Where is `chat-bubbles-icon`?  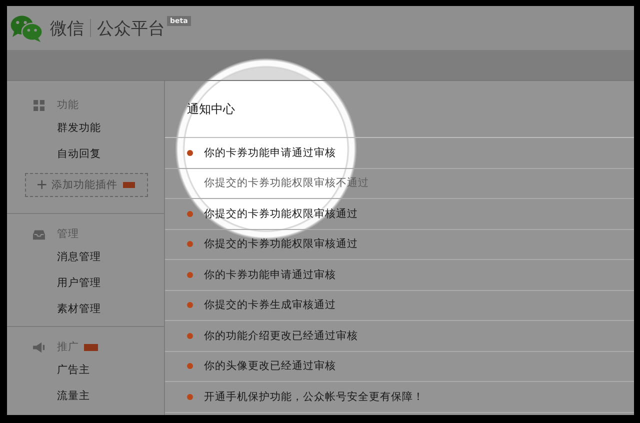 chat-bubbles-icon is located at coordinates (27, 28).